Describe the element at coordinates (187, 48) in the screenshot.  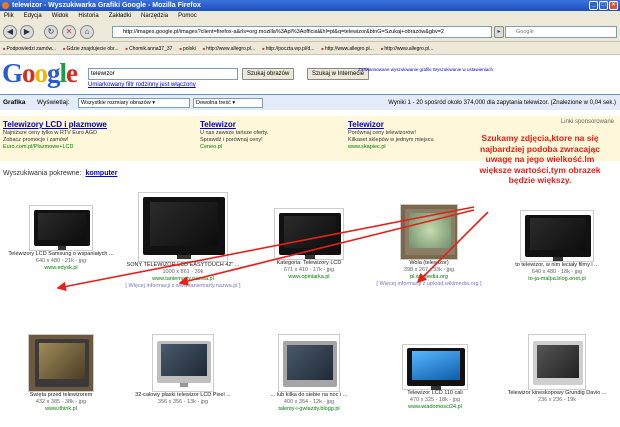
I see `bookmark-item: polski` at that location.